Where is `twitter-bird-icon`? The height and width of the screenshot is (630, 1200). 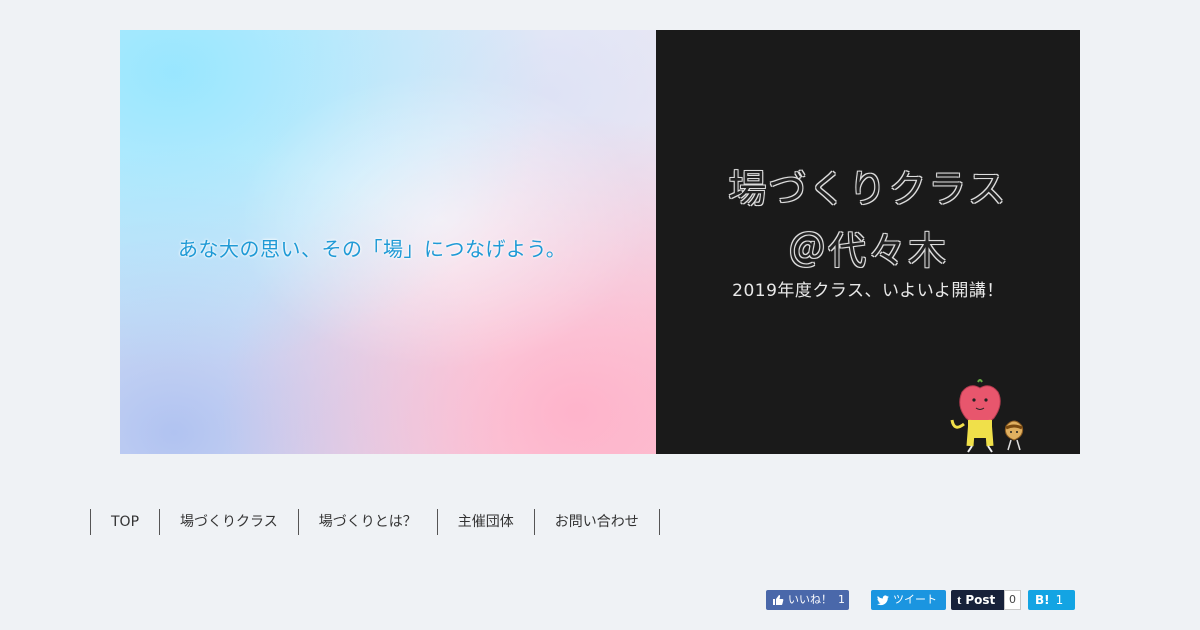 twitter-bird-icon is located at coordinates (883, 600).